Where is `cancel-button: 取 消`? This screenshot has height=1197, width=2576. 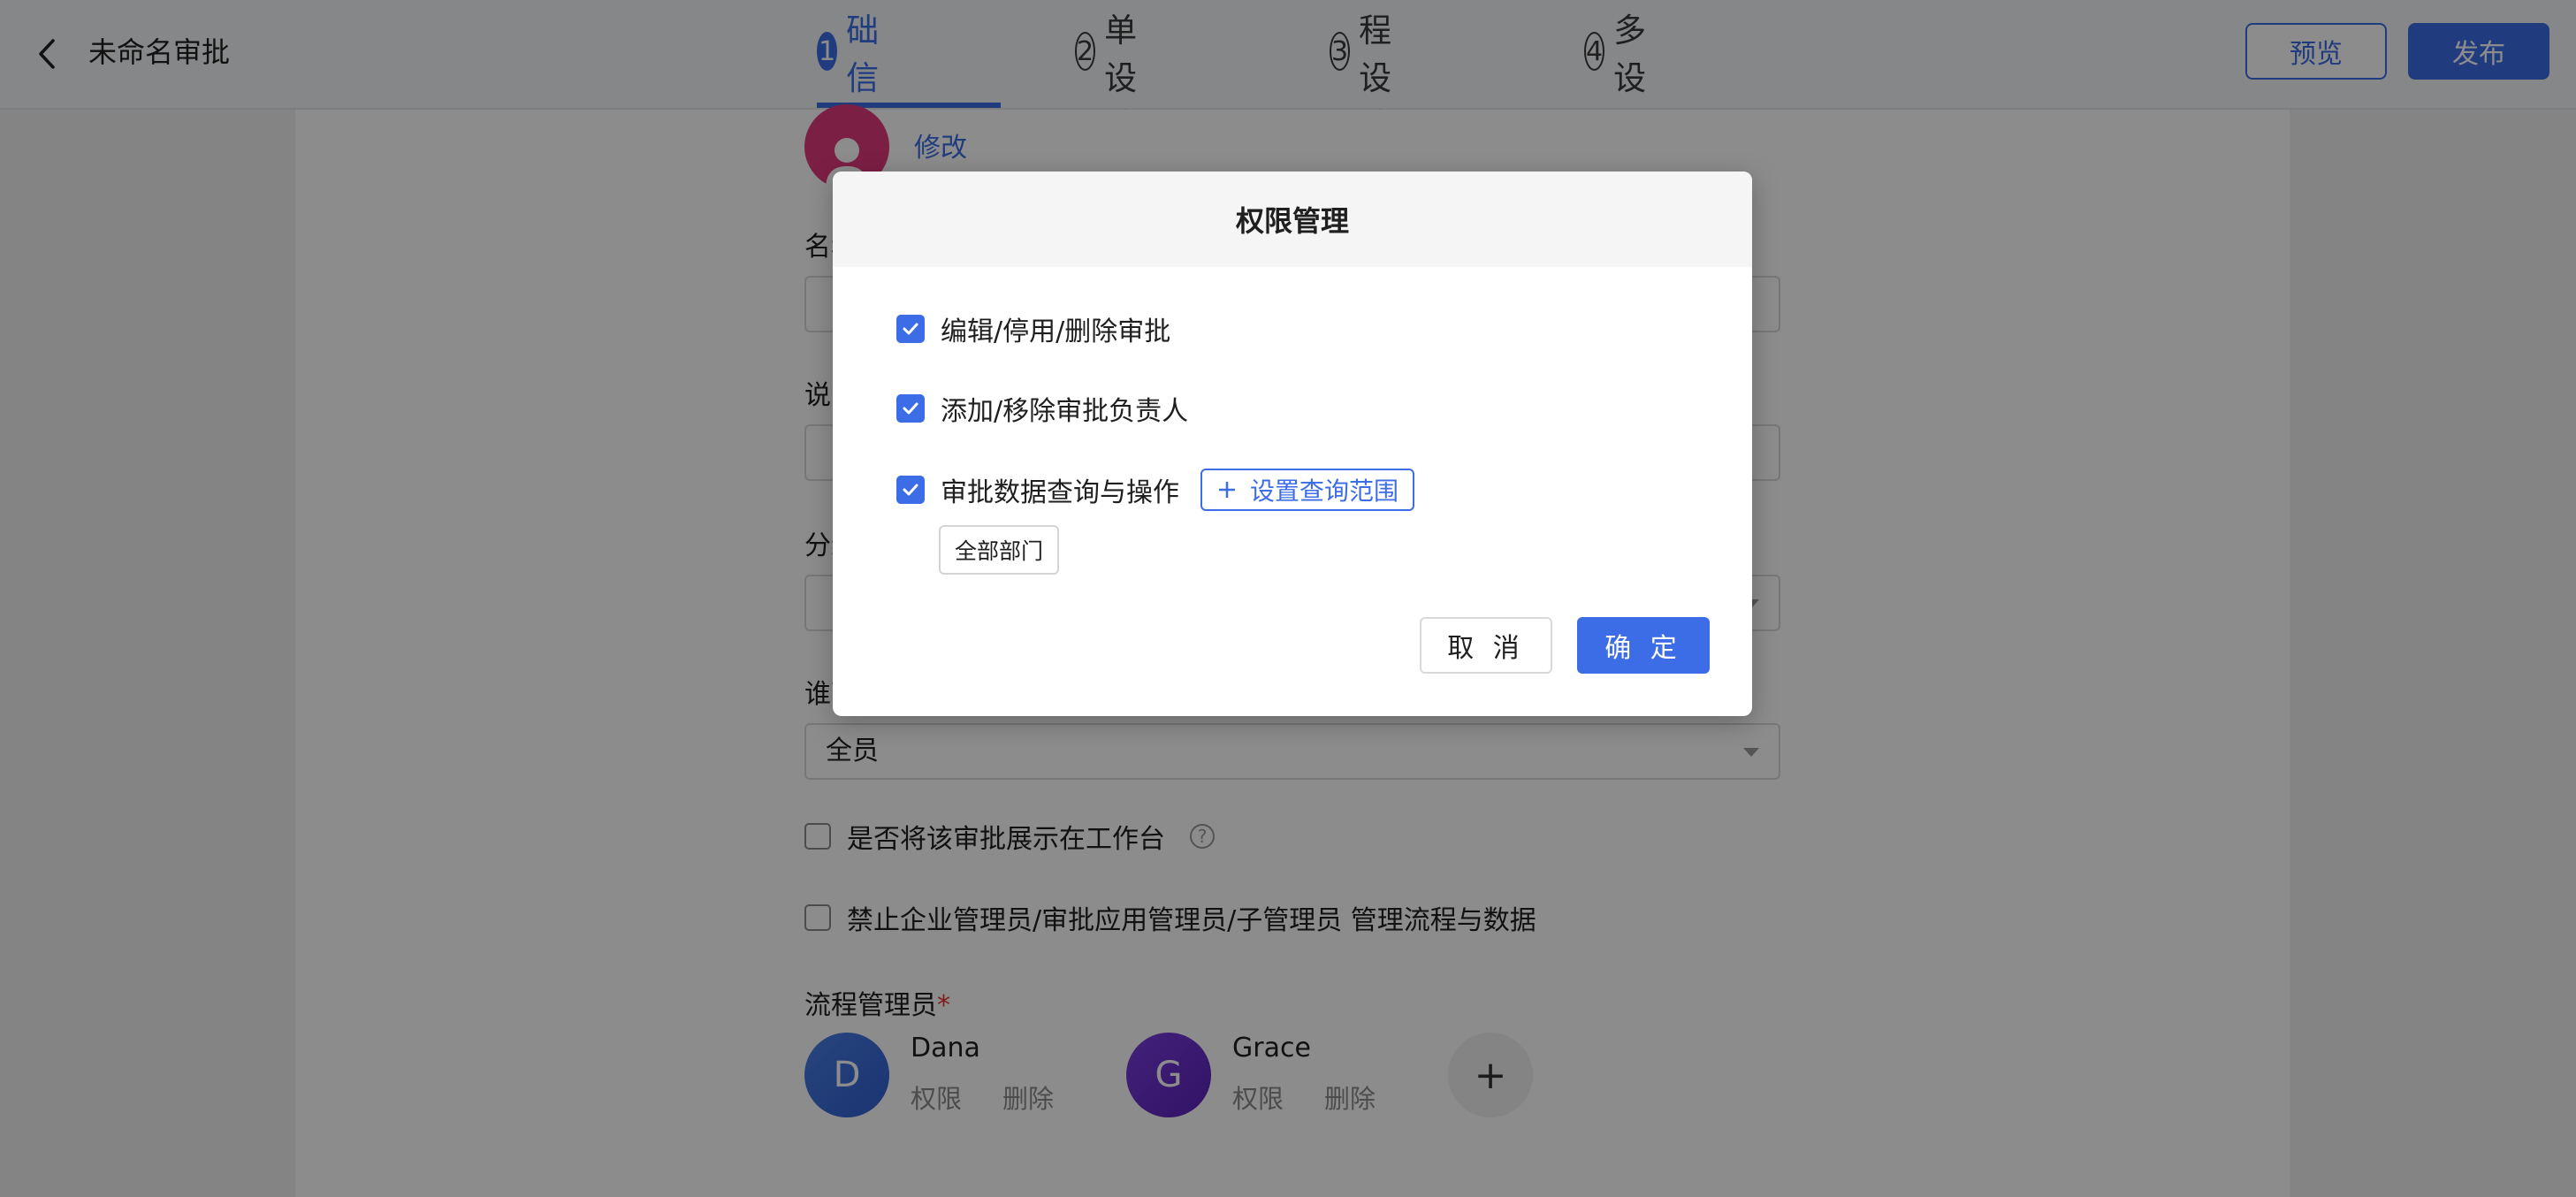
cancel-button: 取 消 is located at coordinates (1486, 645).